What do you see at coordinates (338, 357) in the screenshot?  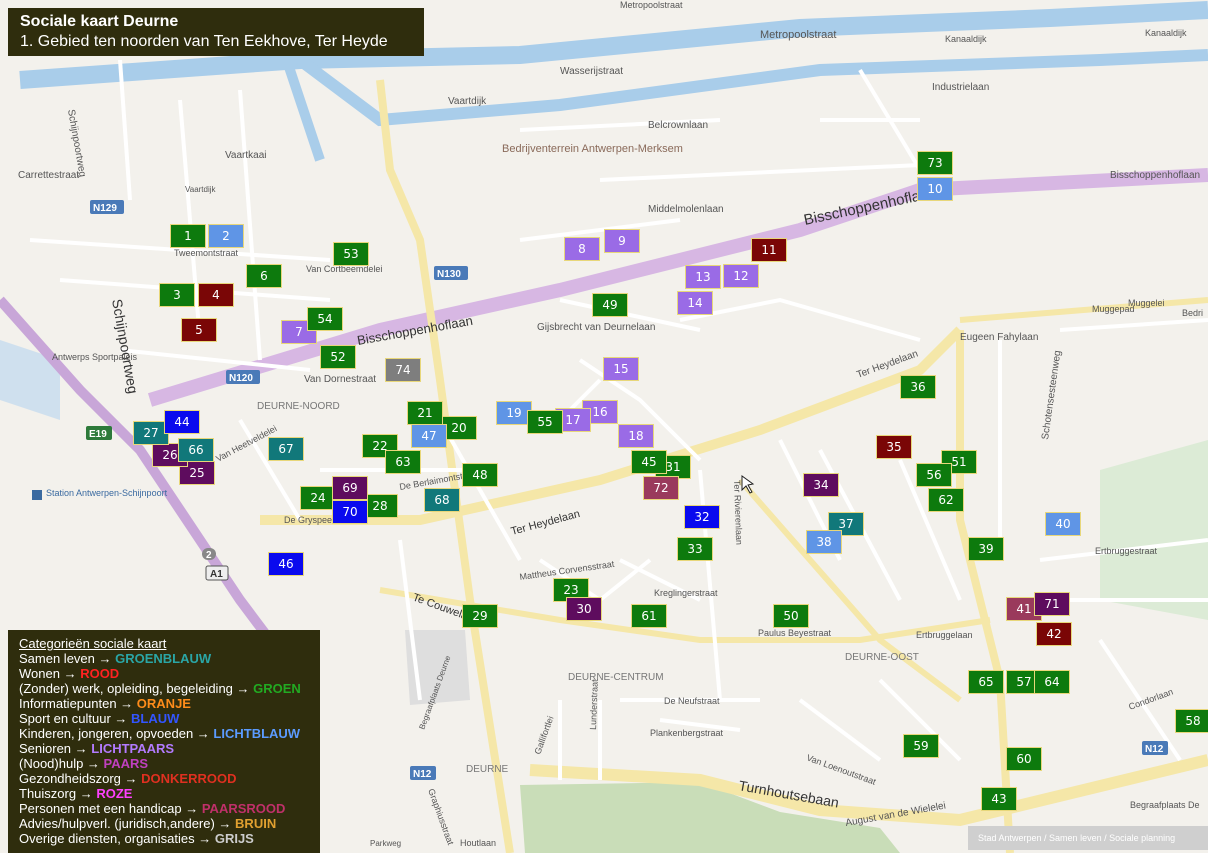 I see `map-marker: 52` at bounding box center [338, 357].